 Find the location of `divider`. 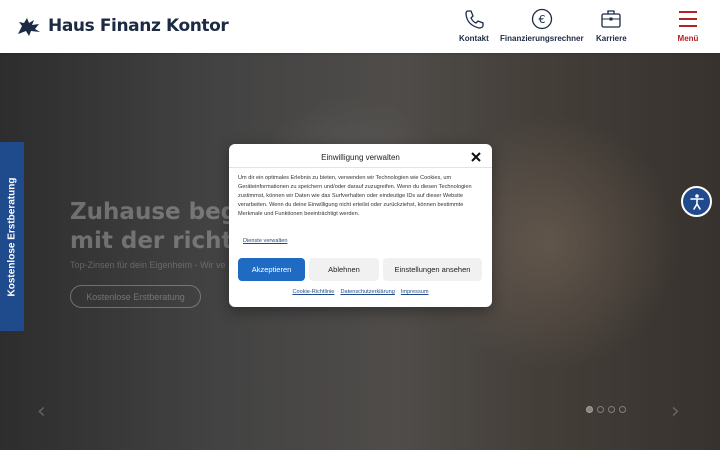

divider is located at coordinates (360, 167).